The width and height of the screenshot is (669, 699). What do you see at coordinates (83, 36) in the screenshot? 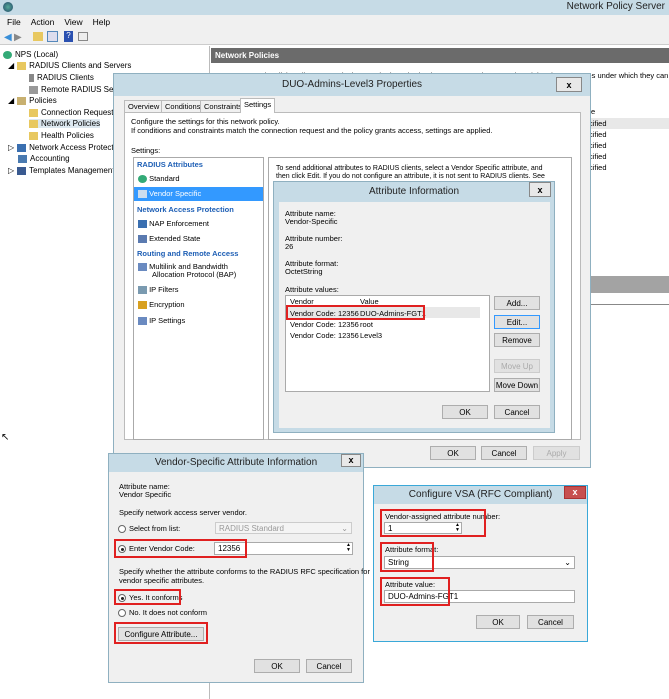
I see `show-action-pane-icon` at bounding box center [83, 36].